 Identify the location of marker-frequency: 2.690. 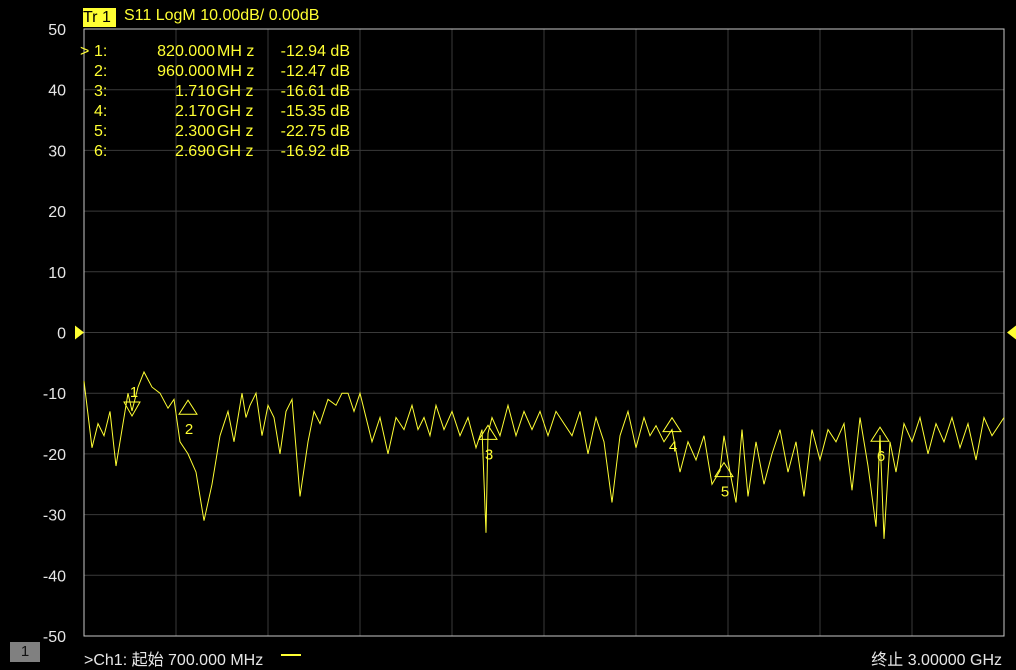
(194, 151).